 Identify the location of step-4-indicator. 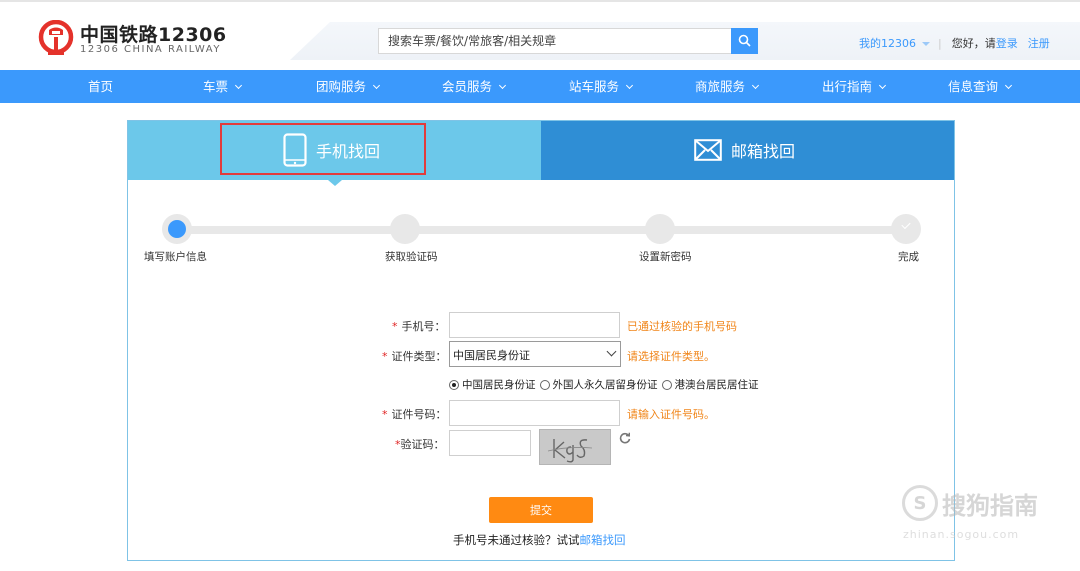
(906, 229).